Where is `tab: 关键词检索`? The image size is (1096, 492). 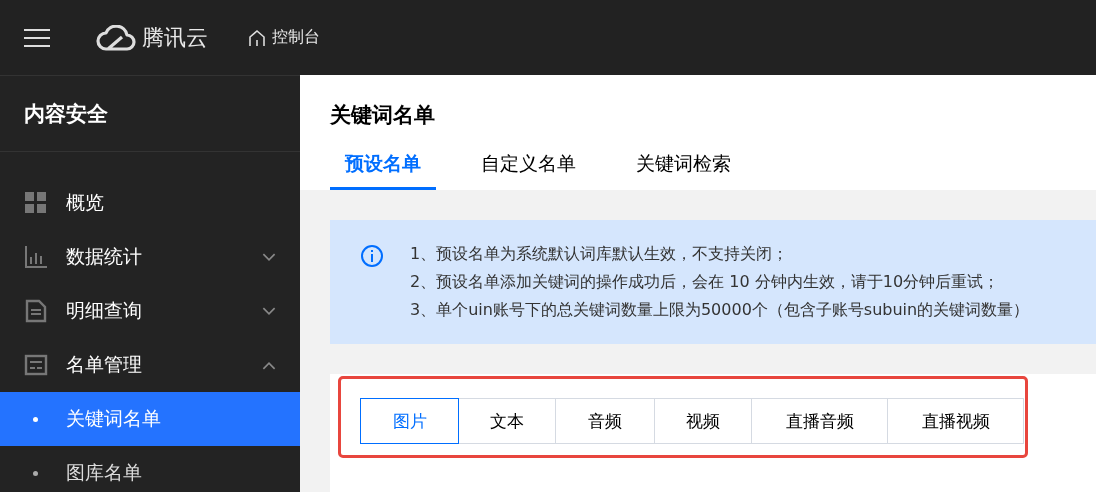
tab: 关键词检索 is located at coordinates (683, 164).